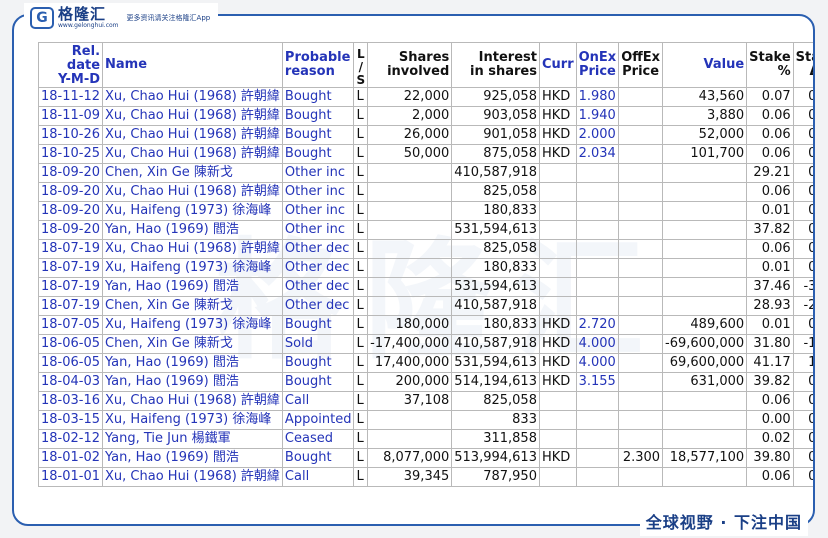 Image resolution: width=828 pixels, height=538 pixels. Describe the element at coordinates (802, 344) in the screenshot. I see `cell-stake-delta-pct: -1.34` at that location.